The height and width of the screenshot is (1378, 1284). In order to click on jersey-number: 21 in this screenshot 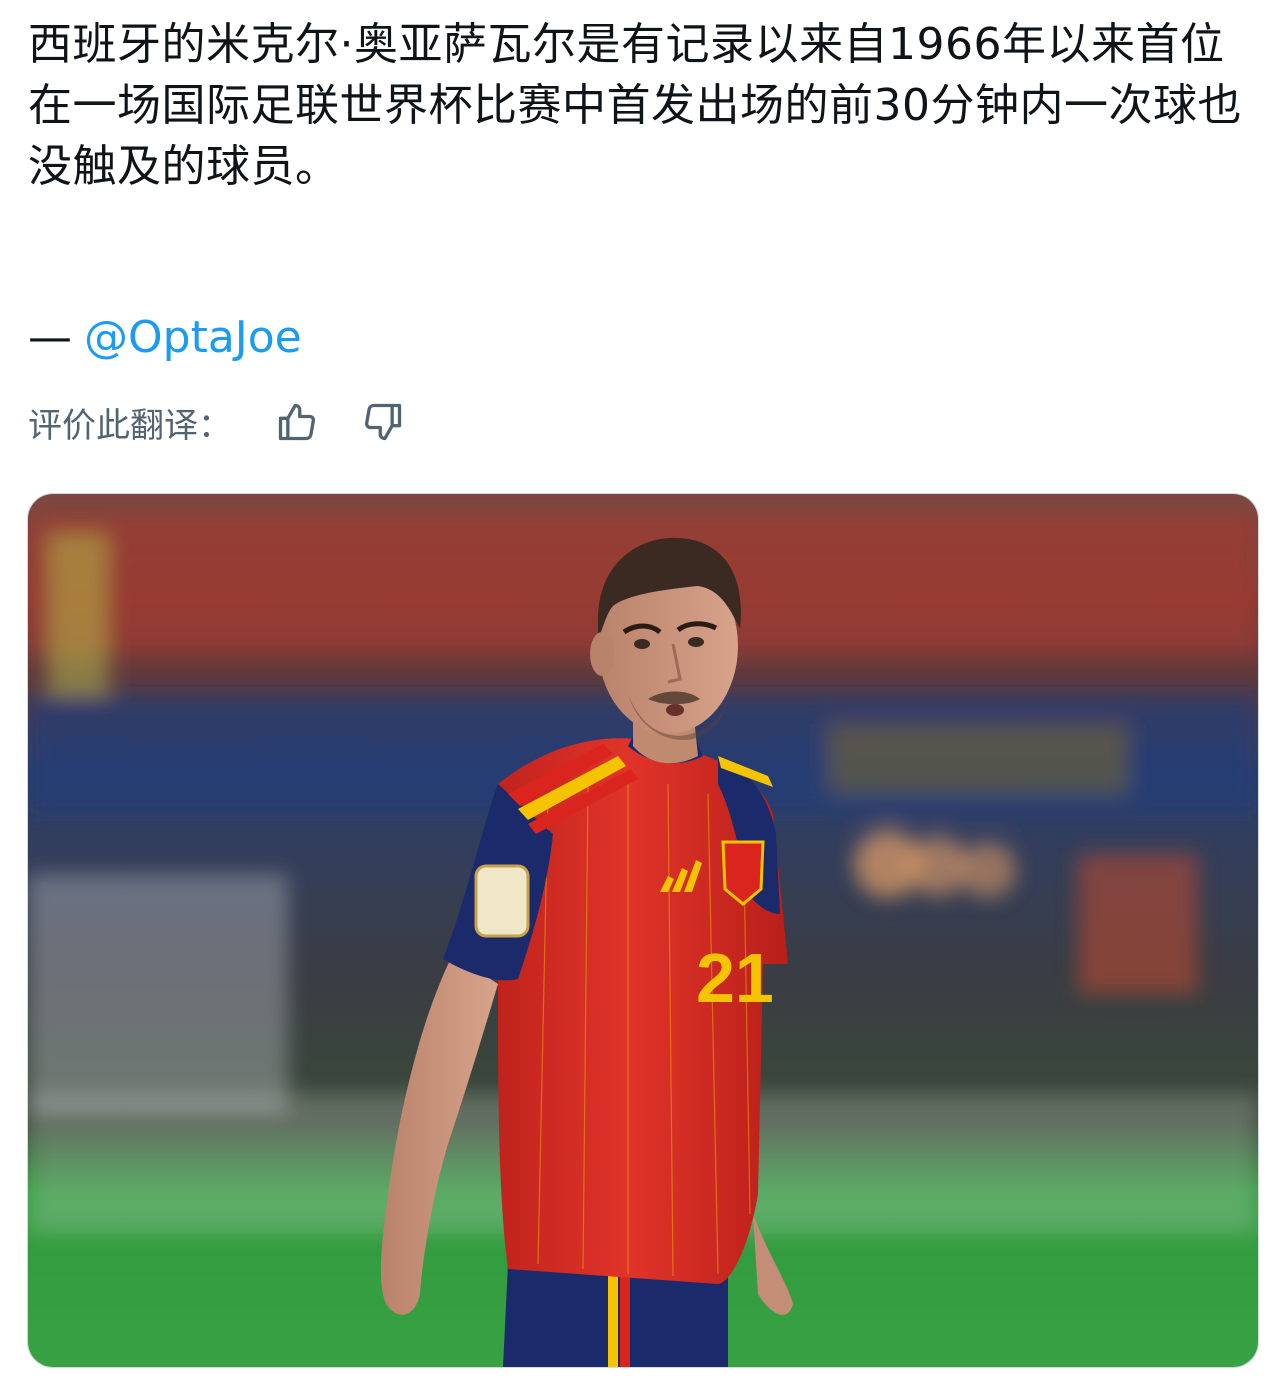, I will do `click(735, 978)`.